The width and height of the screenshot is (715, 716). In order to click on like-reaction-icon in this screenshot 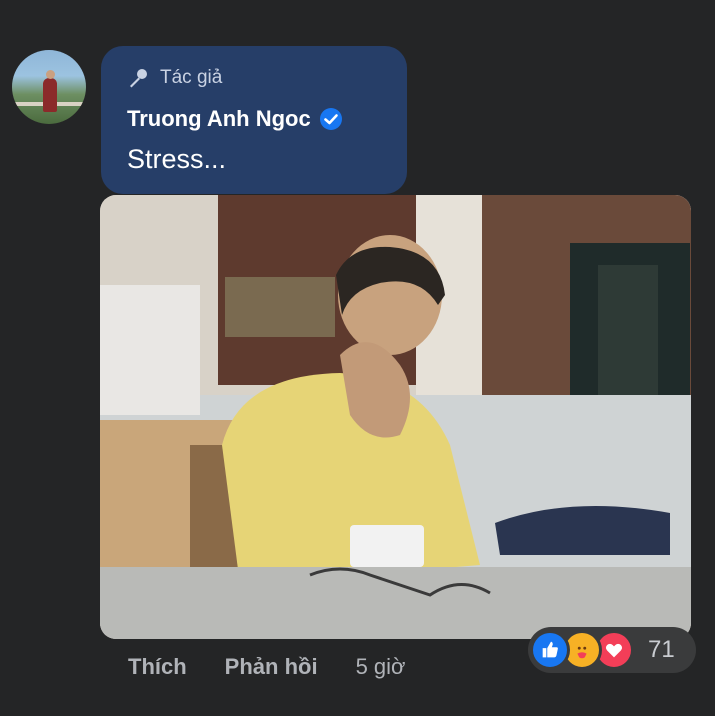, I will do `click(550, 650)`.